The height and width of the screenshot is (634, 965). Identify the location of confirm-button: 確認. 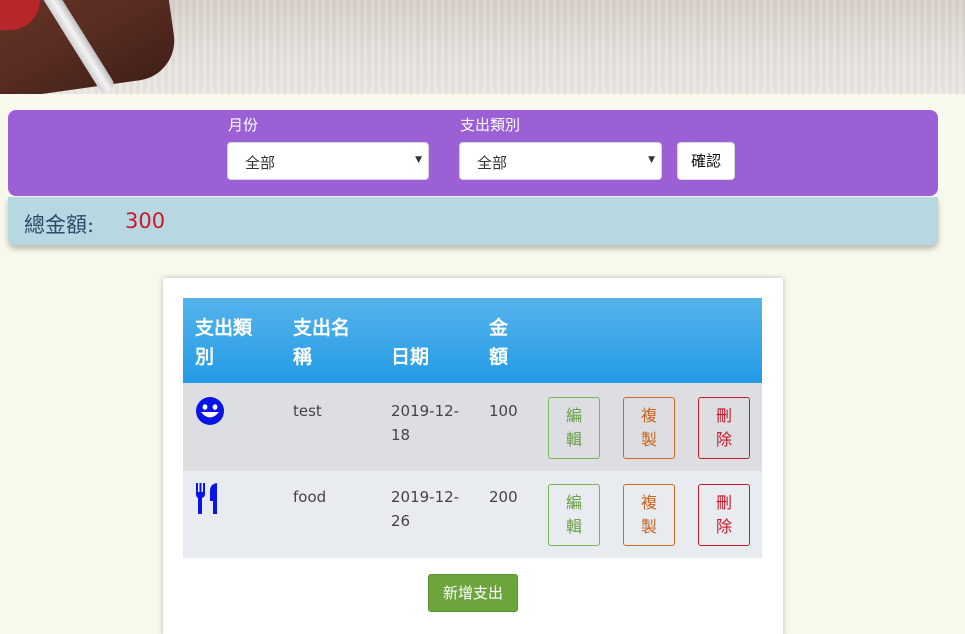
(706, 161).